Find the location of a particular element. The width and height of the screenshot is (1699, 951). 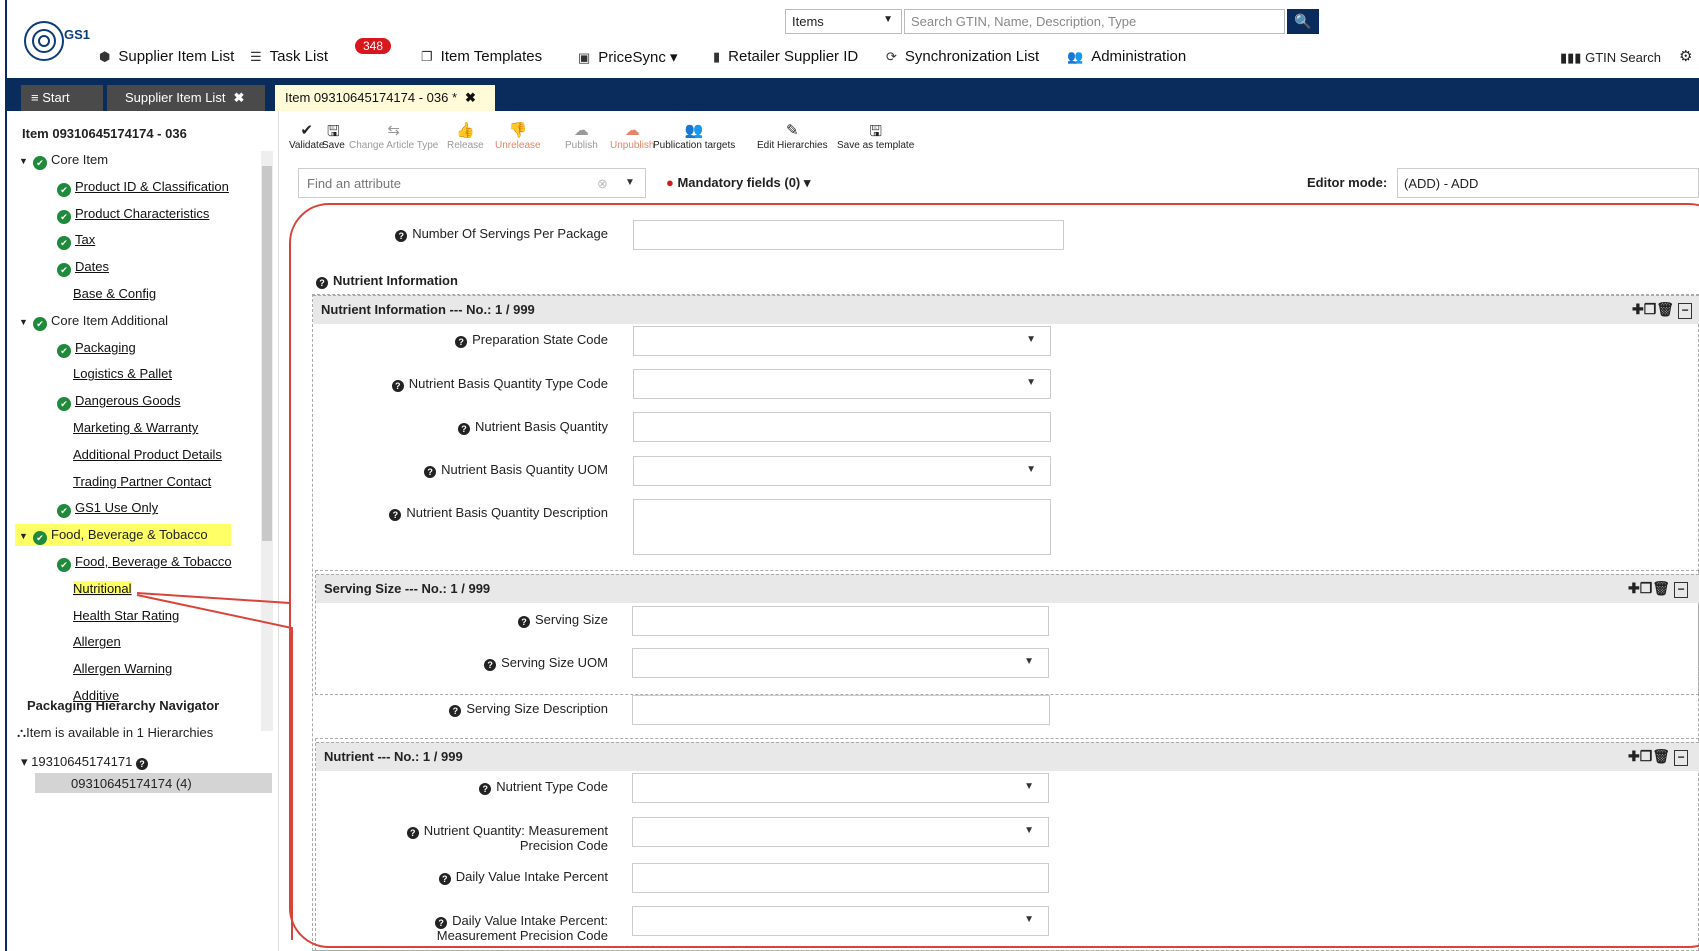

daily-value-intake-input is located at coordinates (840, 878).